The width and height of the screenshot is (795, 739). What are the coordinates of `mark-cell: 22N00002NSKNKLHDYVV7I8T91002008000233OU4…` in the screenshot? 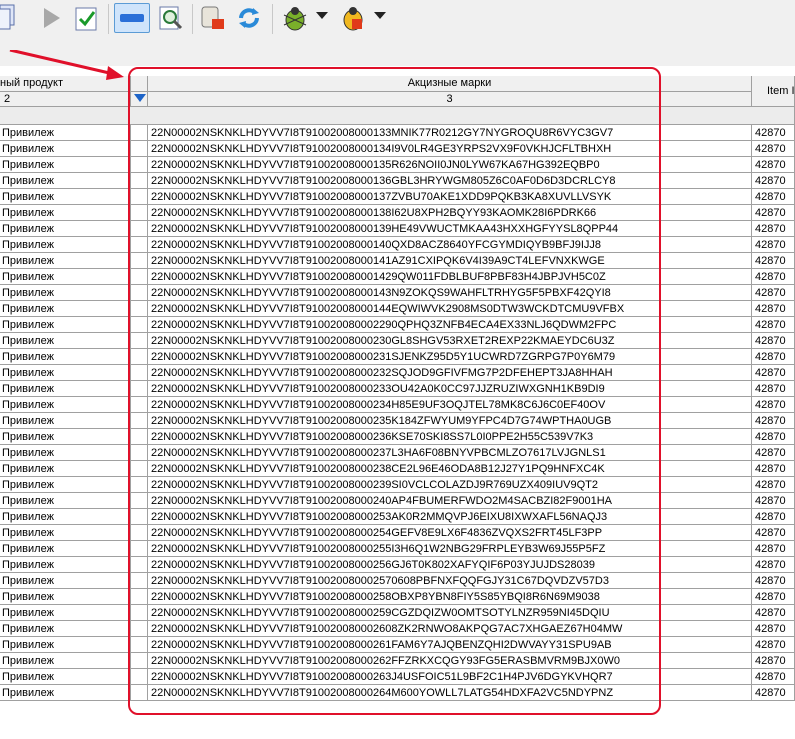 It's located at (450, 389).